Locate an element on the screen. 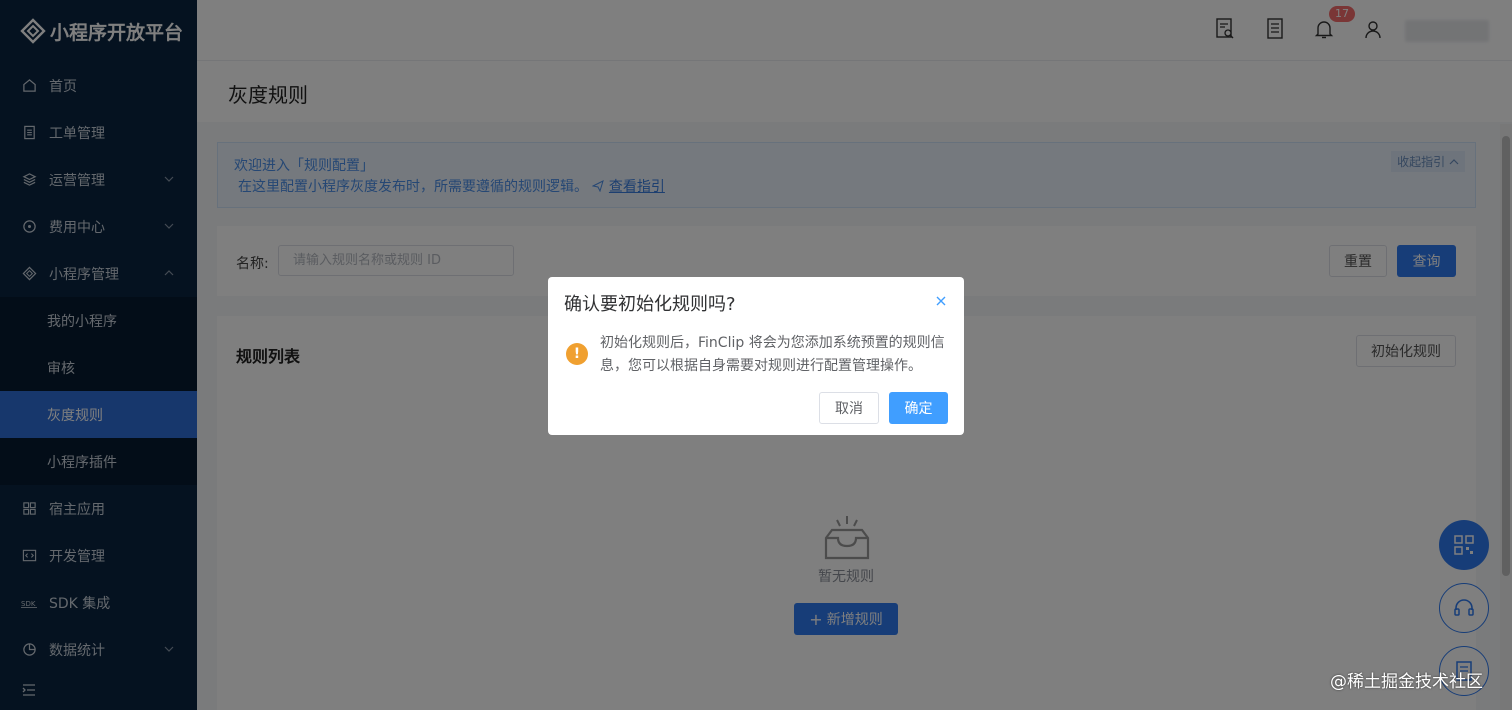 The image size is (1512, 710). close-icon is located at coordinates (941, 301).